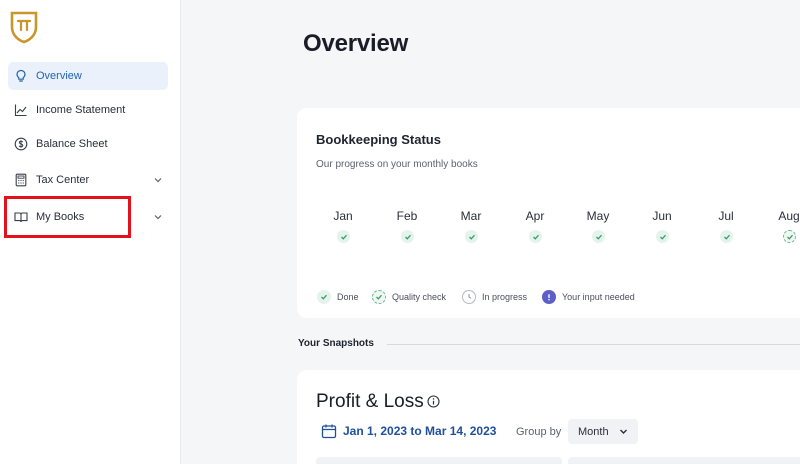  I want to click on sidebar-item-label: Balance Sheet, so click(72, 144).